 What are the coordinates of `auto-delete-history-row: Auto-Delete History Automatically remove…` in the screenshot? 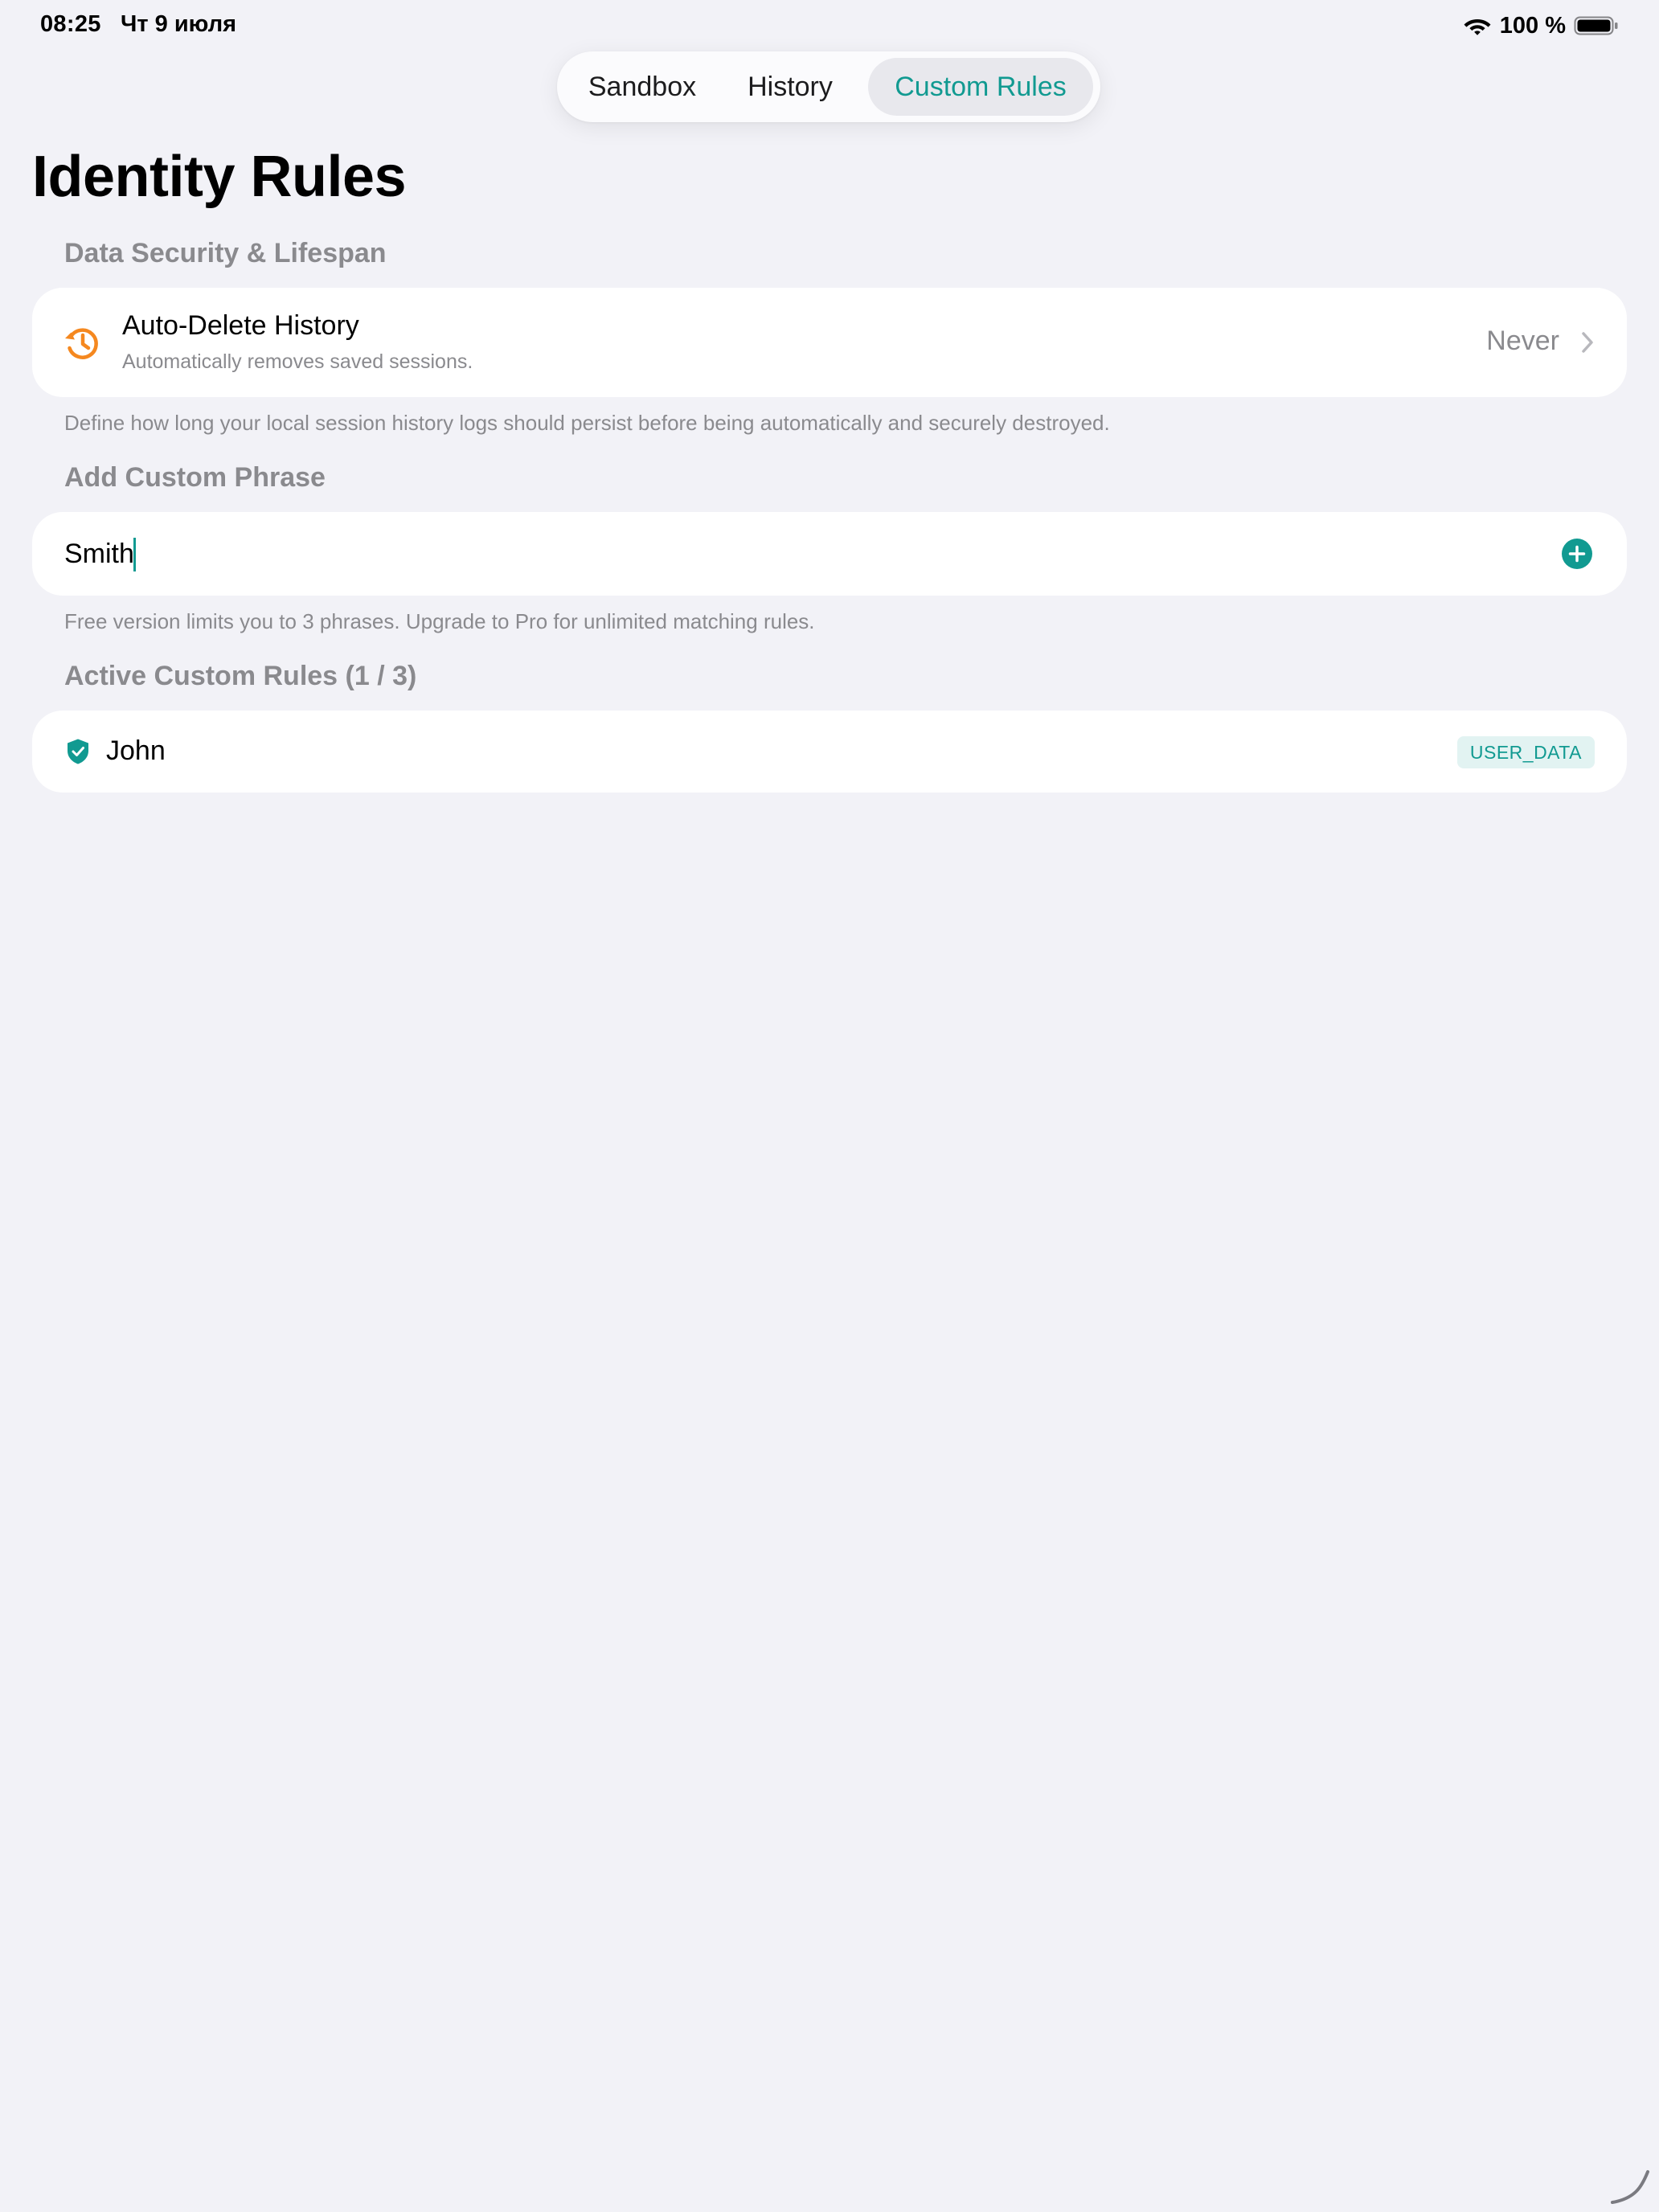 It's located at (829, 342).